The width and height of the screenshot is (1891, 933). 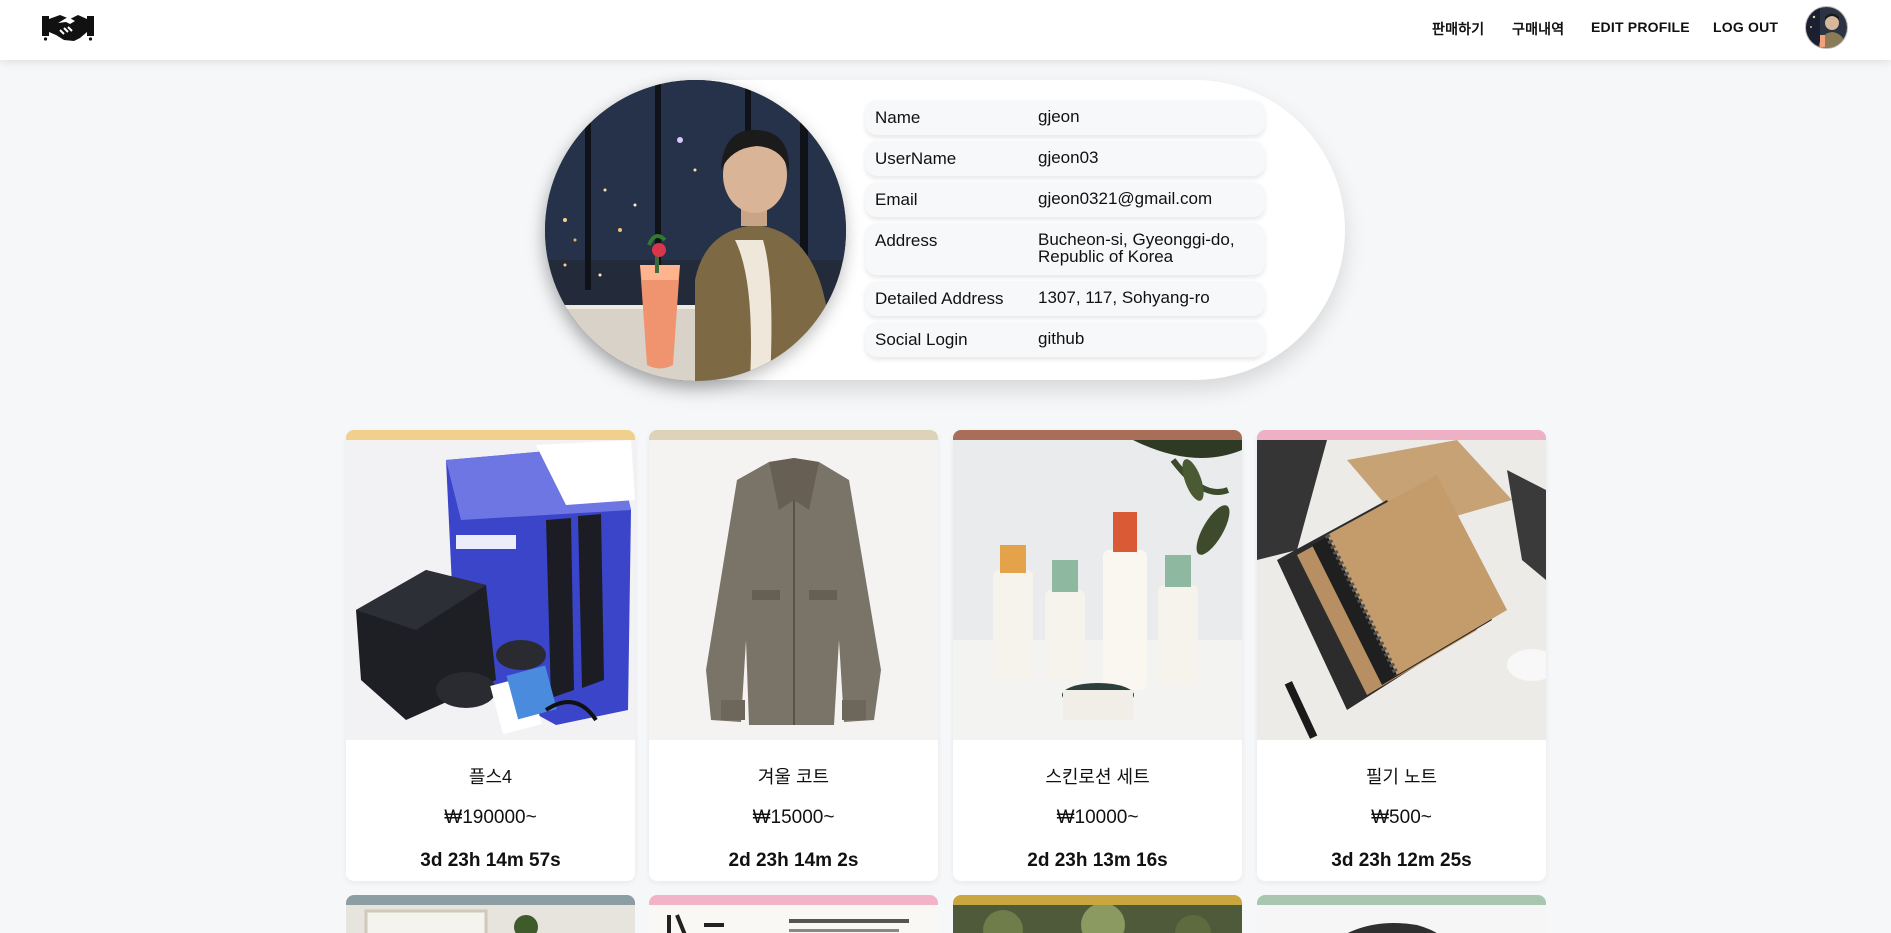 What do you see at coordinates (921, 339) in the screenshot?
I see `profile-field-label: Social Login` at bounding box center [921, 339].